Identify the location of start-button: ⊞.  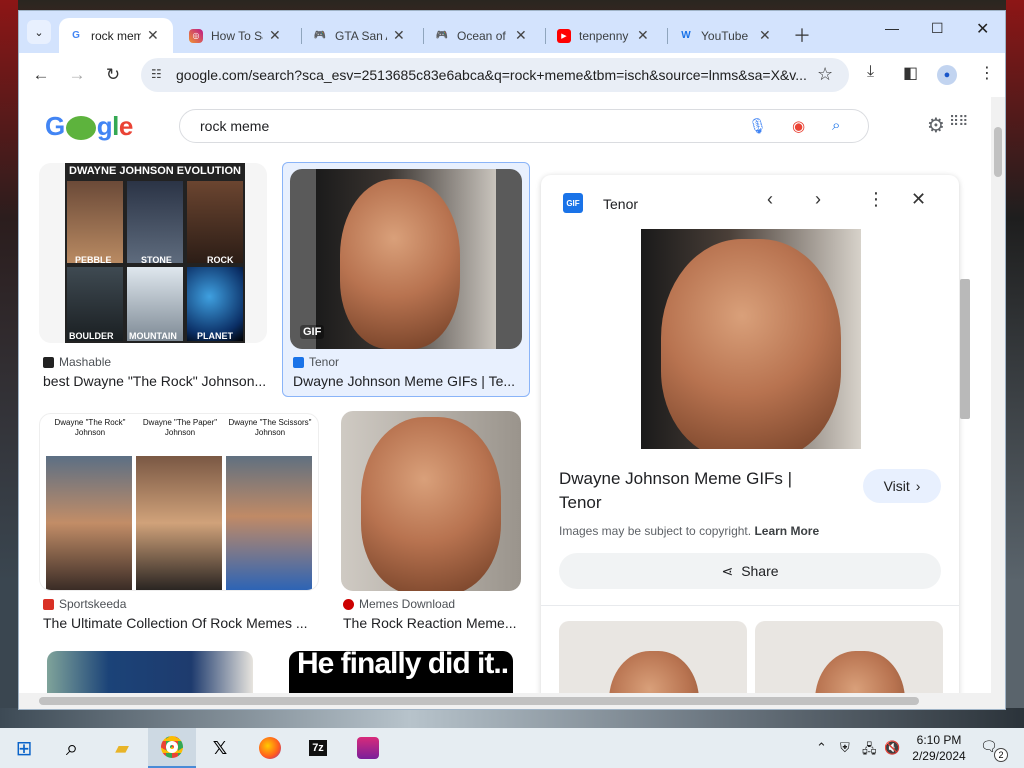
(24, 748).